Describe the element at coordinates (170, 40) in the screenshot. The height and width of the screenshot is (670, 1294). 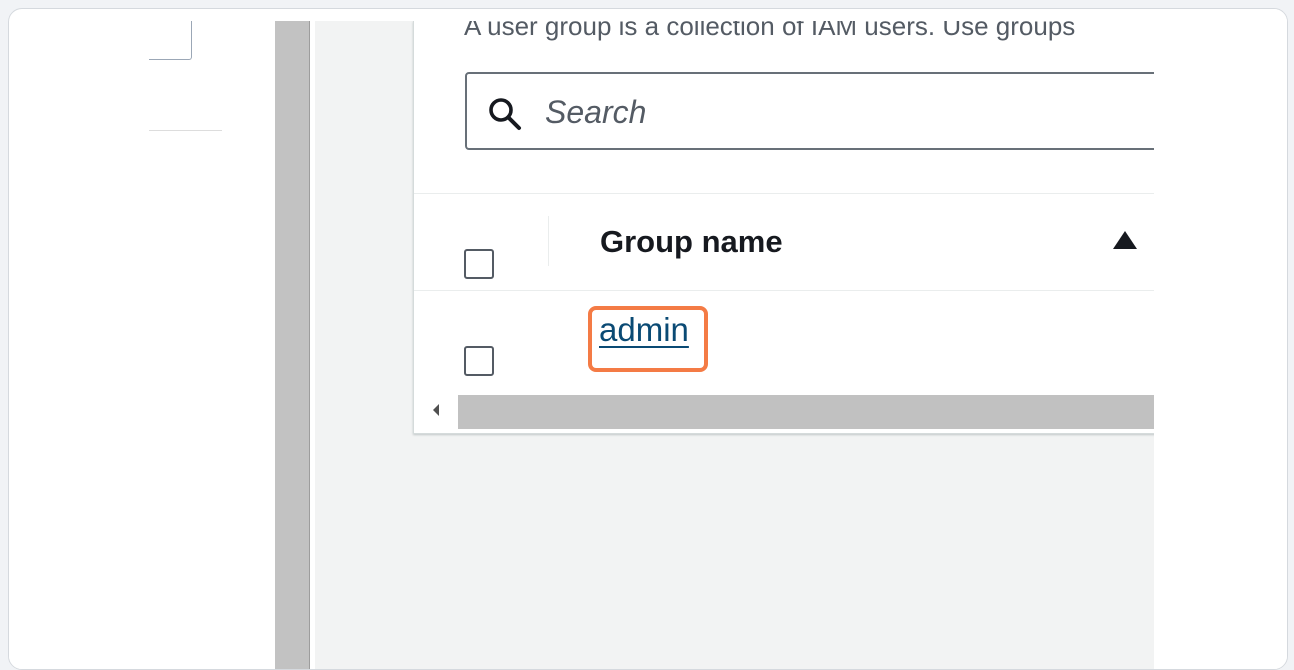
I see `nav-item-box` at that location.